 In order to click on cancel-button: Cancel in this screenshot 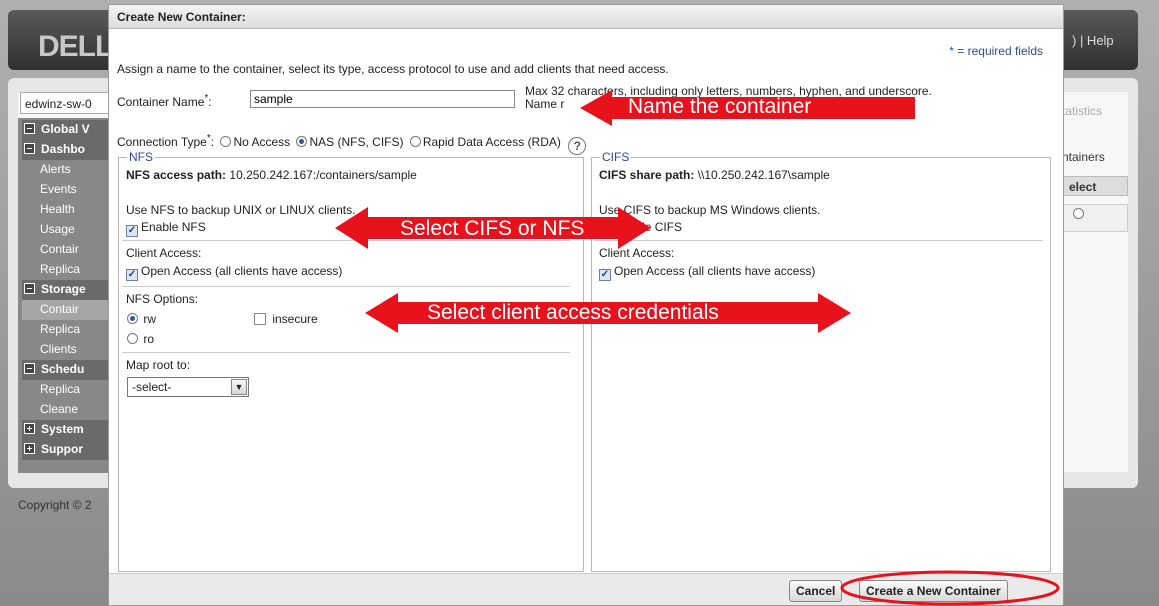, I will do `click(816, 591)`.